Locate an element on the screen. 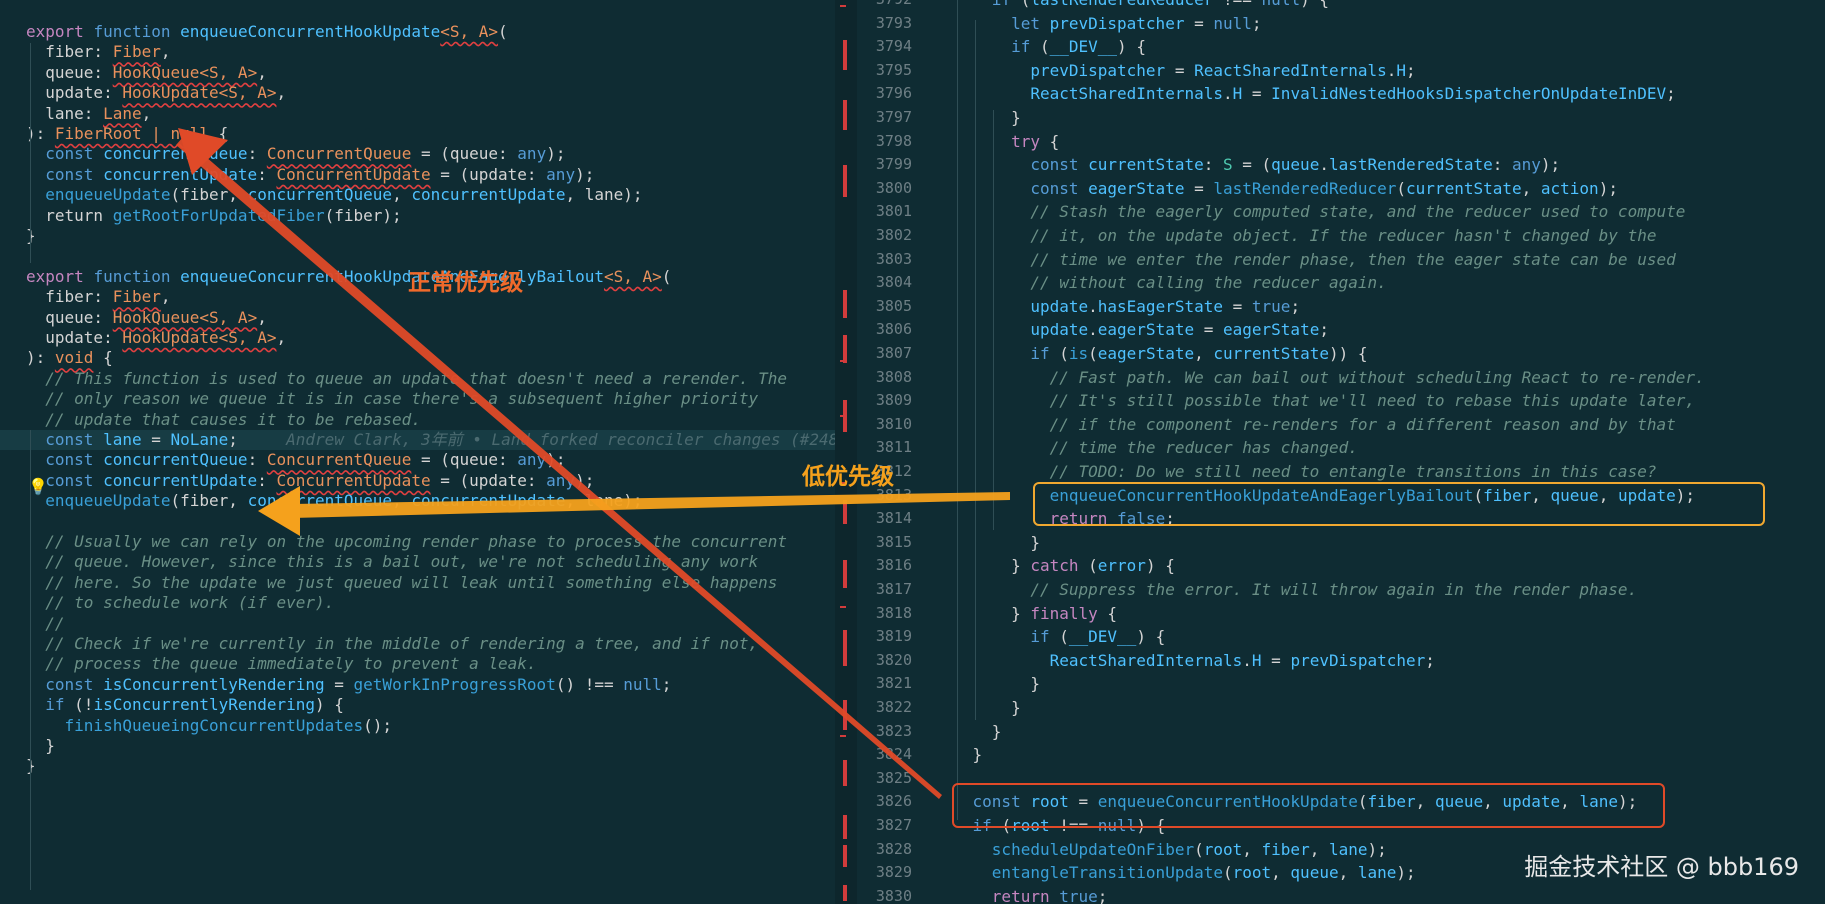 This screenshot has width=1825, height=904. code-line: ): void { is located at coordinates (417, 358).